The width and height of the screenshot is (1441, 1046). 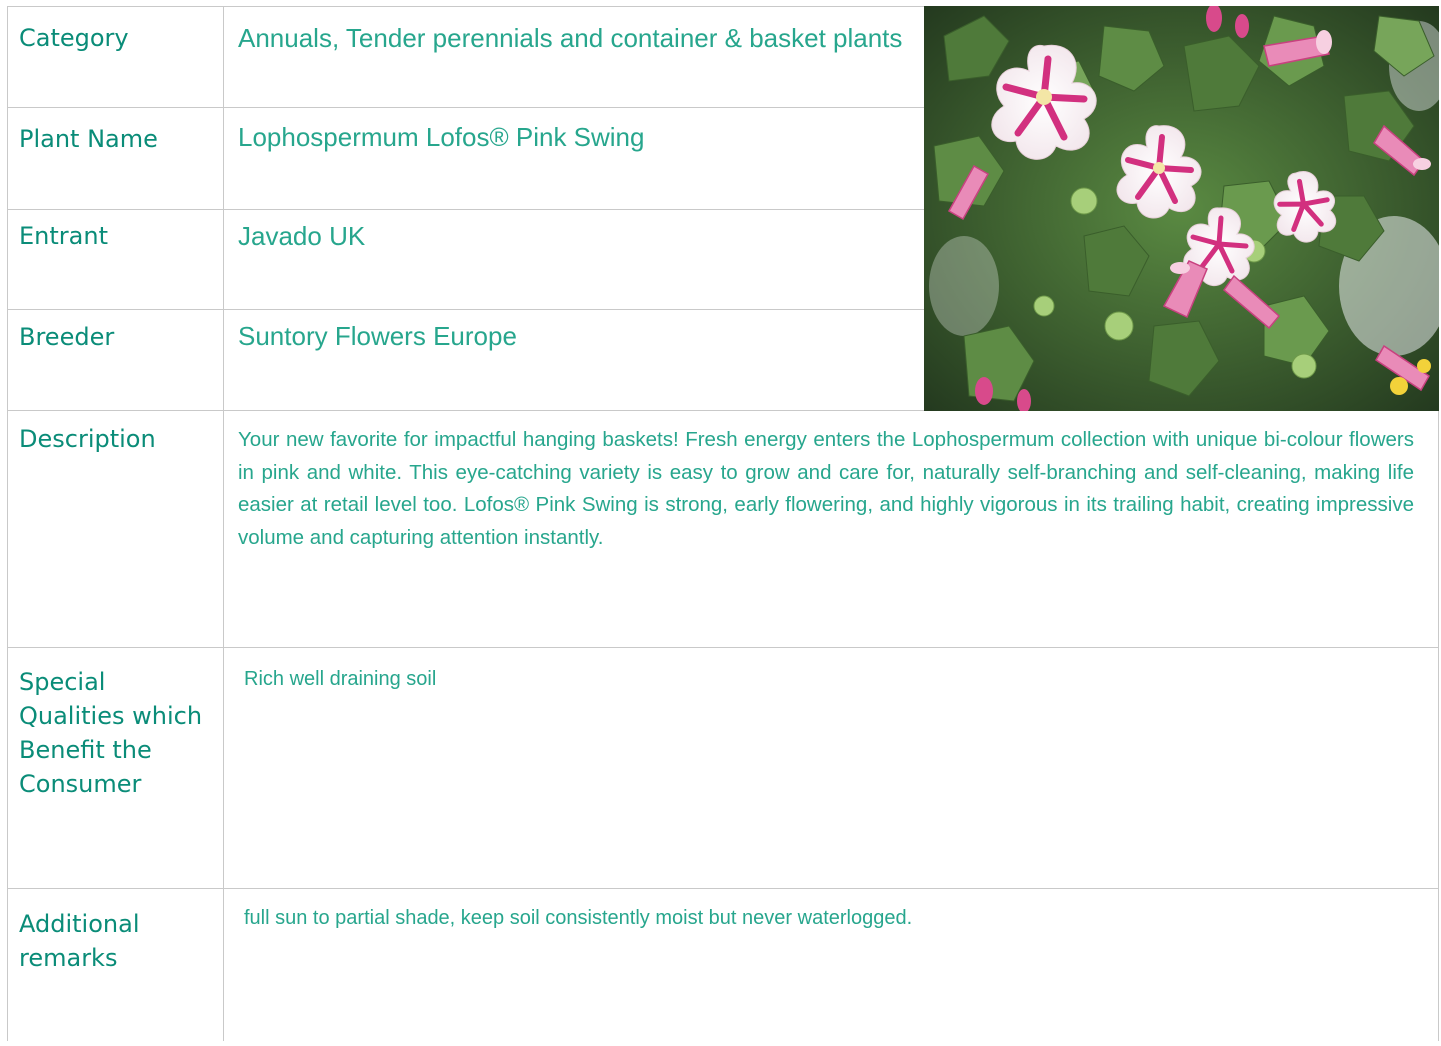 What do you see at coordinates (340, 679) in the screenshot?
I see `special-qualities-value: Rich well draining soil` at bounding box center [340, 679].